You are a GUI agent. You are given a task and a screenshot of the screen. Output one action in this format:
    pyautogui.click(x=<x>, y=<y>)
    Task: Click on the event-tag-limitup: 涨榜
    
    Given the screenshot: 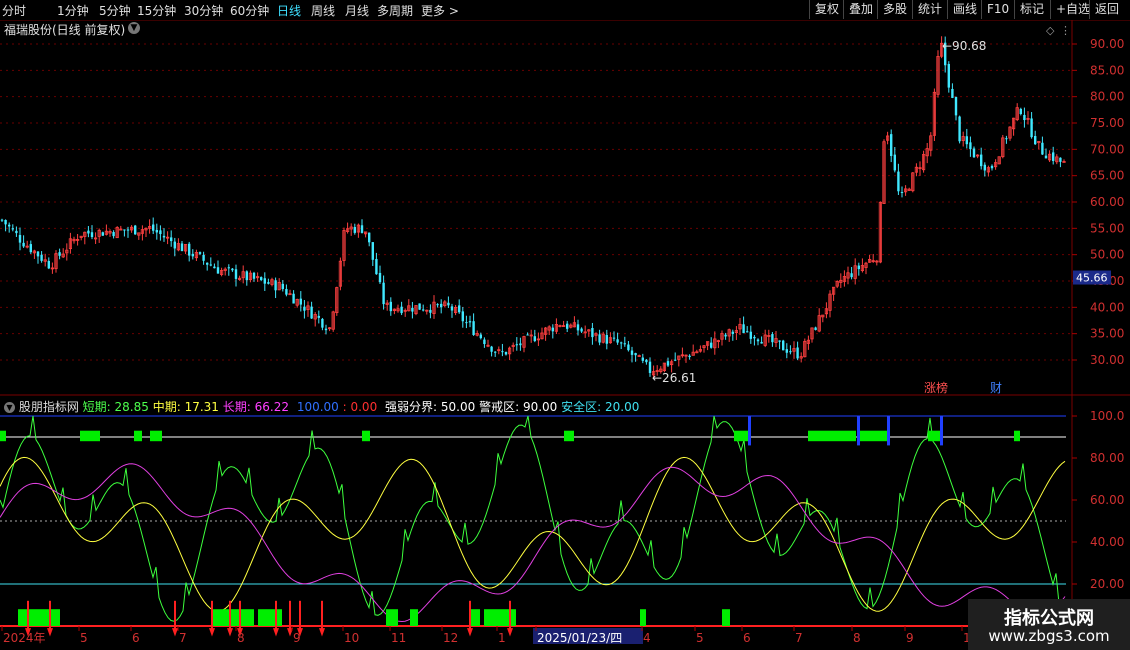 What is the action you would take?
    pyautogui.click(x=936, y=387)
    